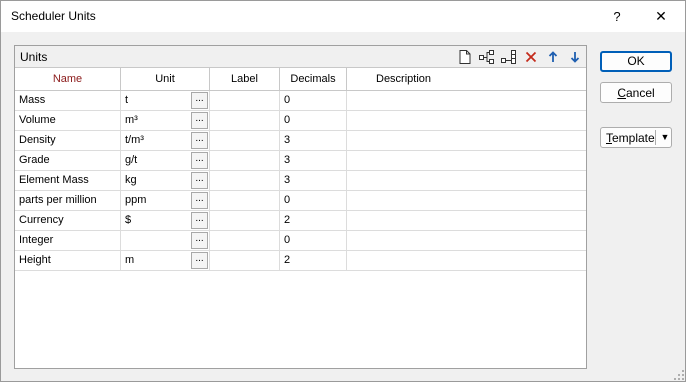 Image resolution: width=688 pixels, height=384 pixels. I want to click on column-header-description: Description, so click(466, 79).